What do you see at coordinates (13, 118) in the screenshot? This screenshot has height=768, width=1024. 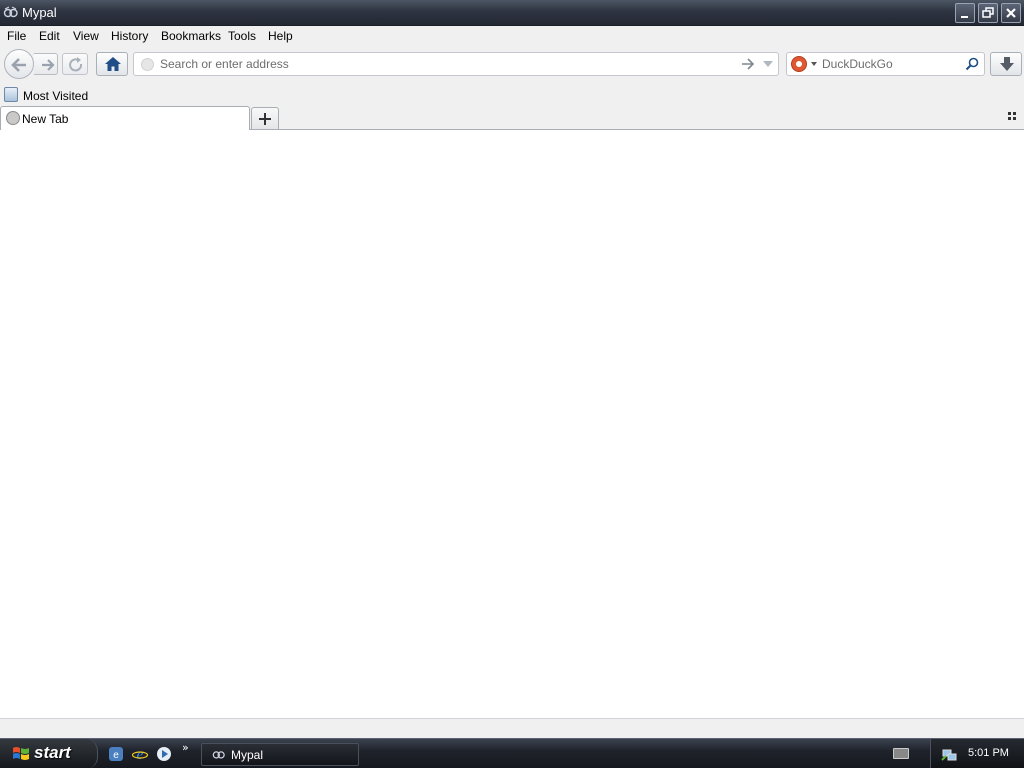 I see `globe-icon` at bounding box center [13, 118].